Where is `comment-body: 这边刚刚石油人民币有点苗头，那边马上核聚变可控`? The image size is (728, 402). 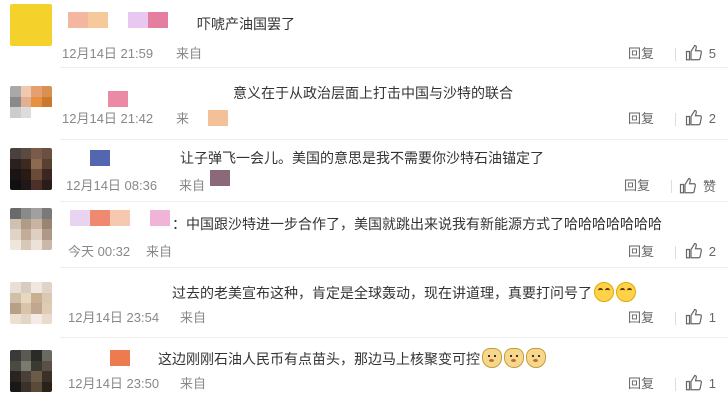 comment-body: 这边刚刚石油人民币有点苗头，那边马上核聚变可控 is located at coordinates (319, 359).